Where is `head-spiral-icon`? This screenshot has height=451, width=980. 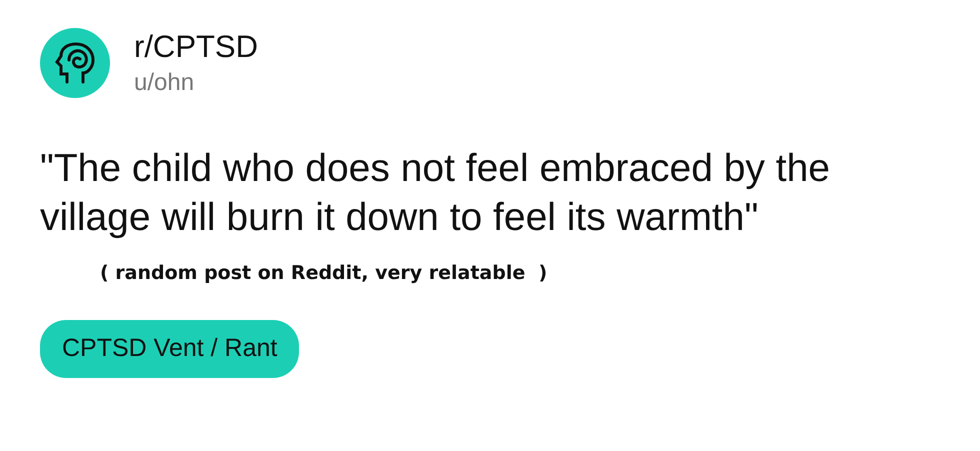 head-spiral-icon is located at coordinates (75, 63).